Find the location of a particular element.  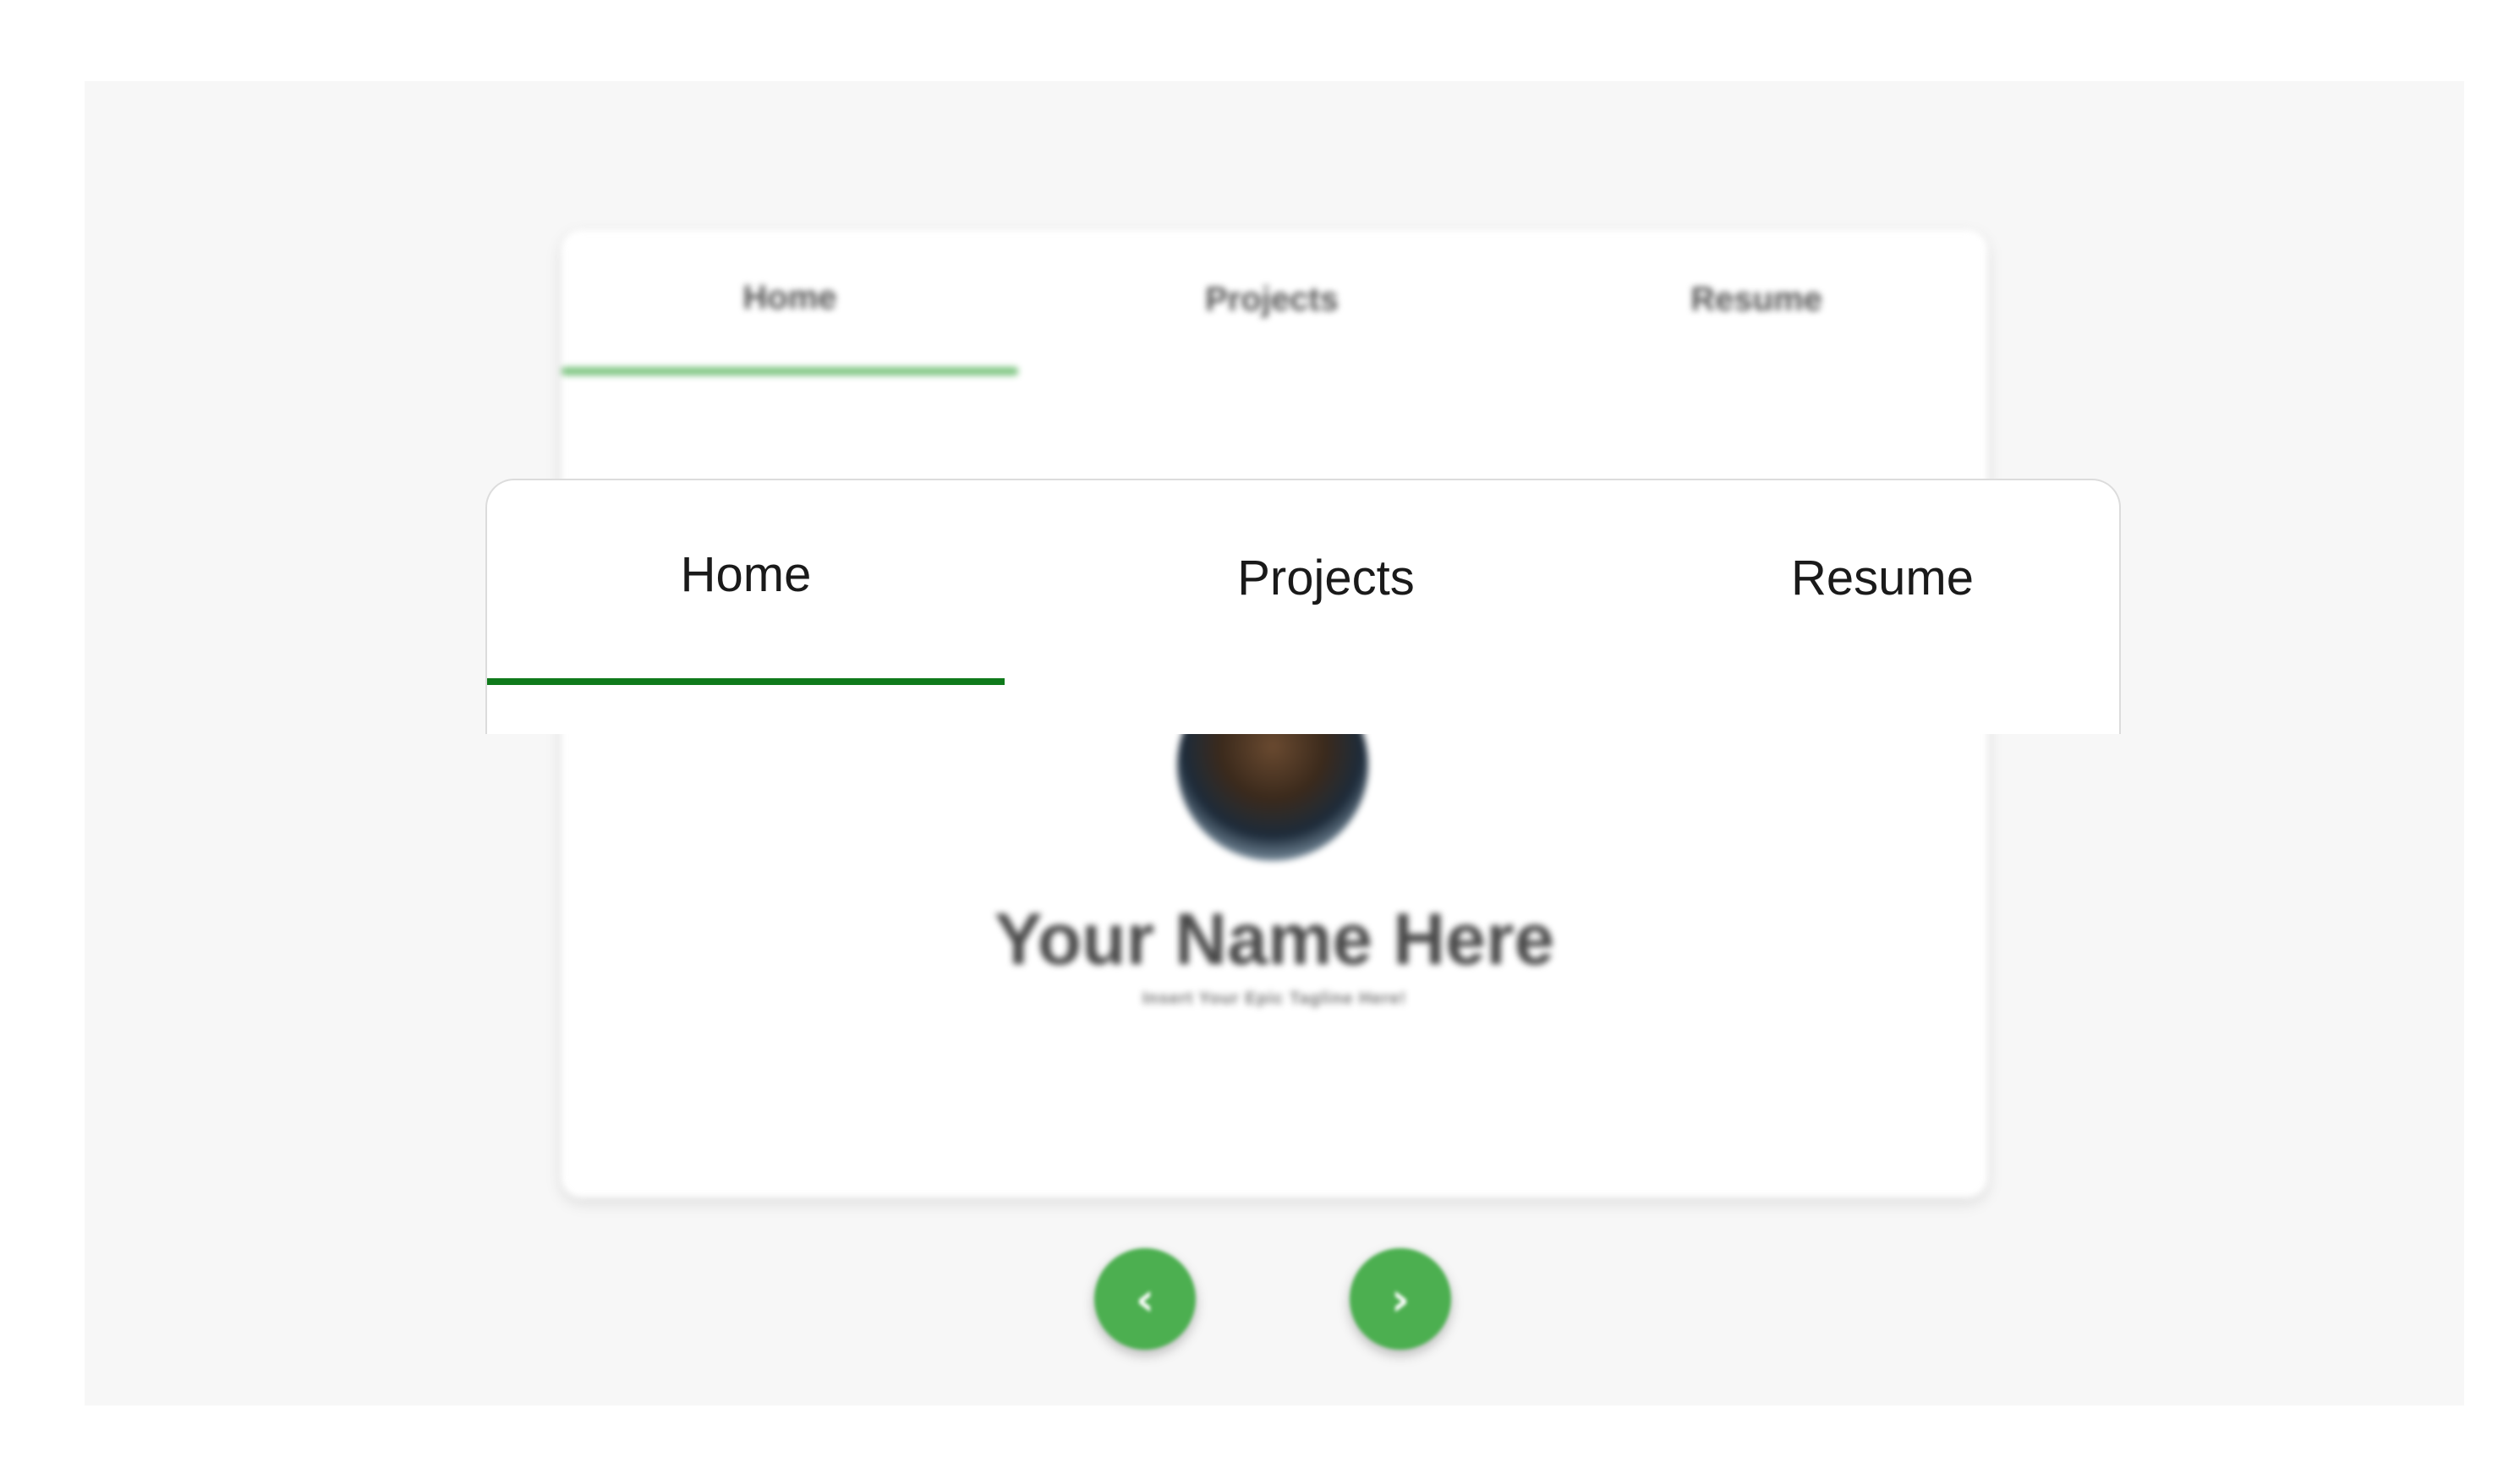

zoomed-tab-bar: Home Projects Resume is located at coordinates (1303, 606).